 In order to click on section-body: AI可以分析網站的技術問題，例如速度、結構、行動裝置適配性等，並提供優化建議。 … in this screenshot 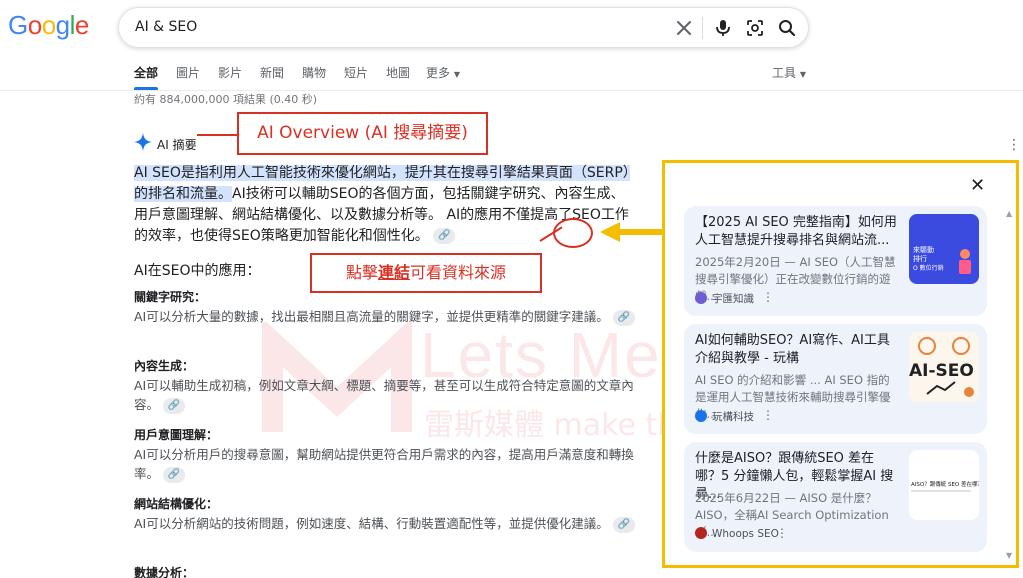, I will do `click(387, 523)`.